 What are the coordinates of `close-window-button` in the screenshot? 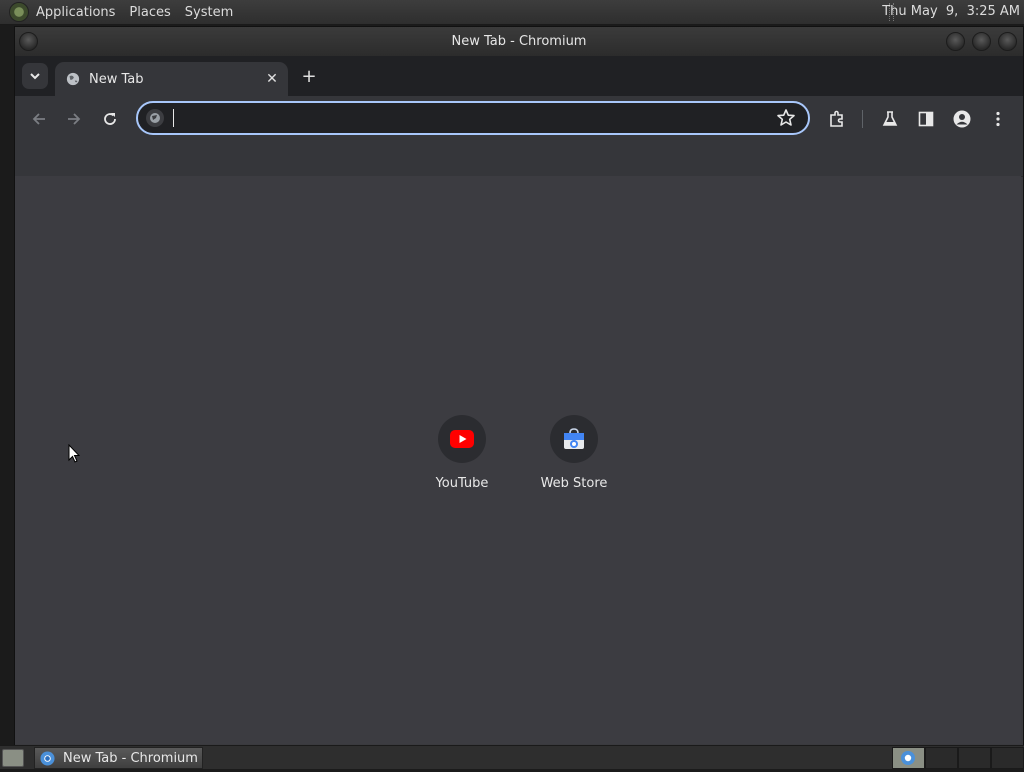 It's located at (1007, 41).